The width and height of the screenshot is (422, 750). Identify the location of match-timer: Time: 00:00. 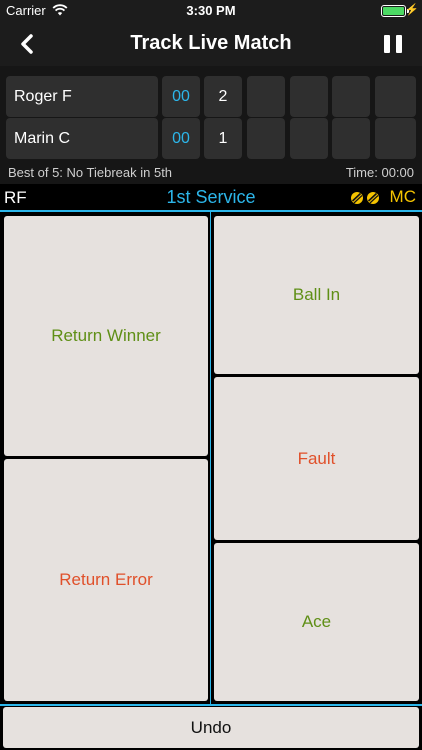
(379, 172).